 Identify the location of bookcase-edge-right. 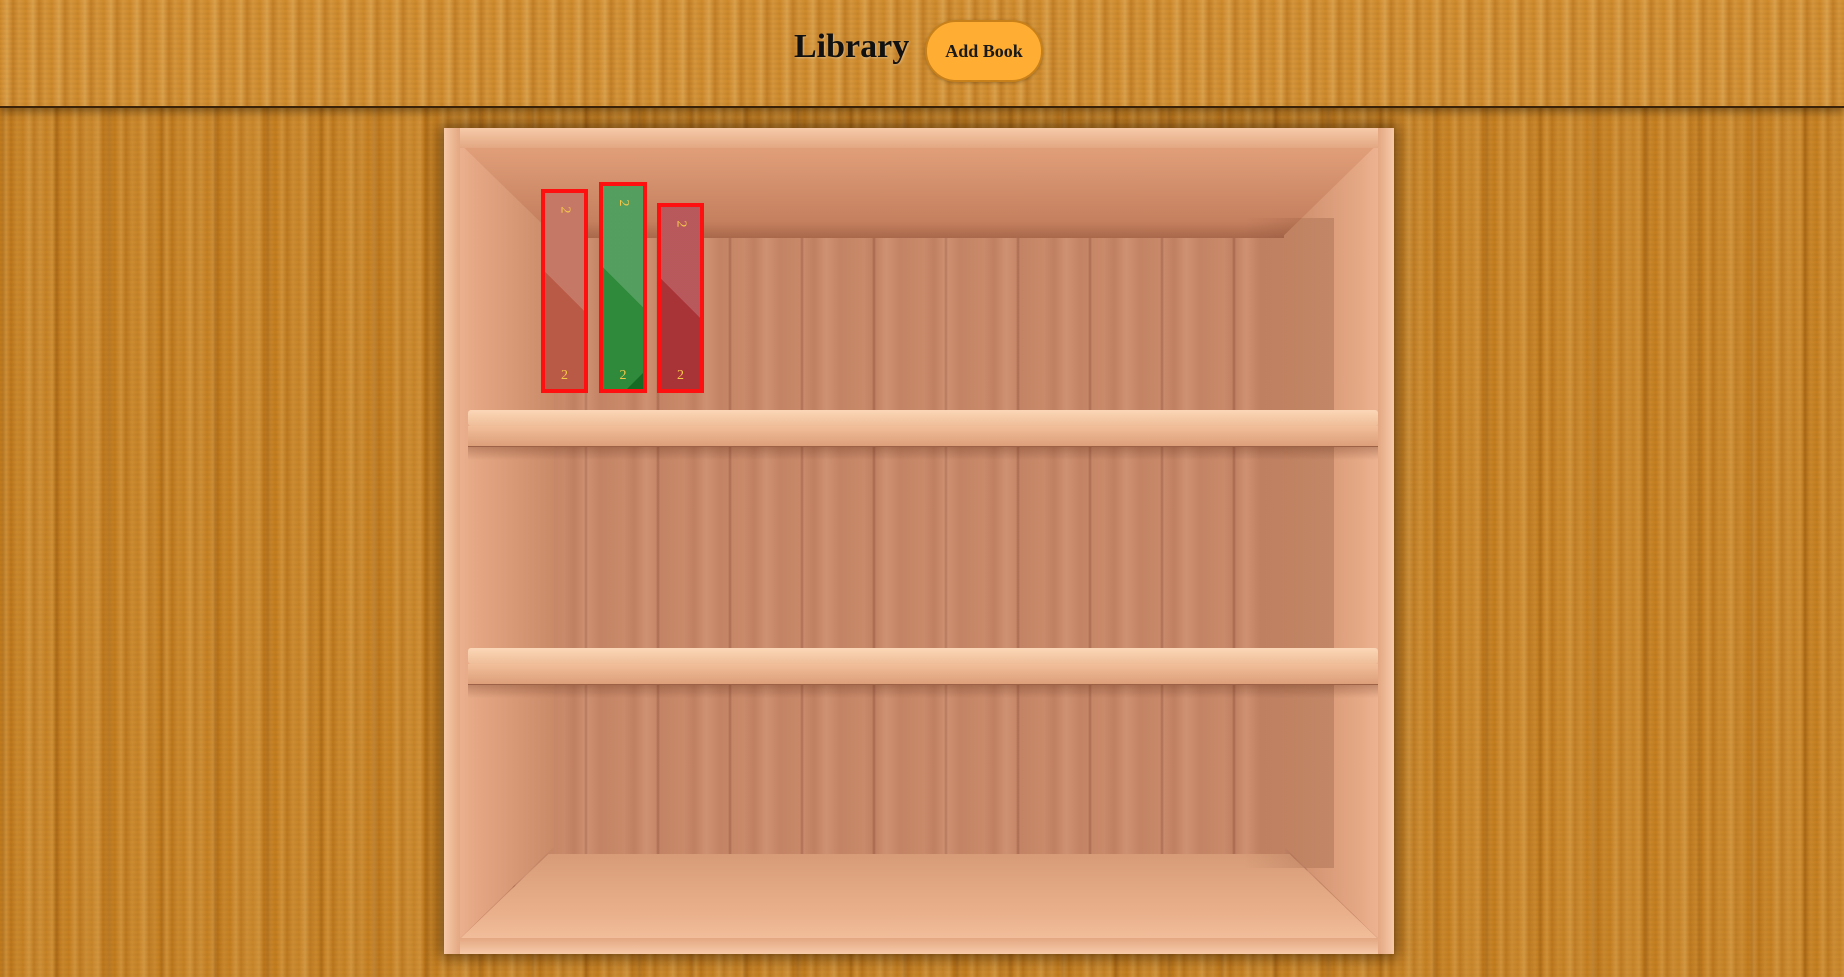
(1386, 541).